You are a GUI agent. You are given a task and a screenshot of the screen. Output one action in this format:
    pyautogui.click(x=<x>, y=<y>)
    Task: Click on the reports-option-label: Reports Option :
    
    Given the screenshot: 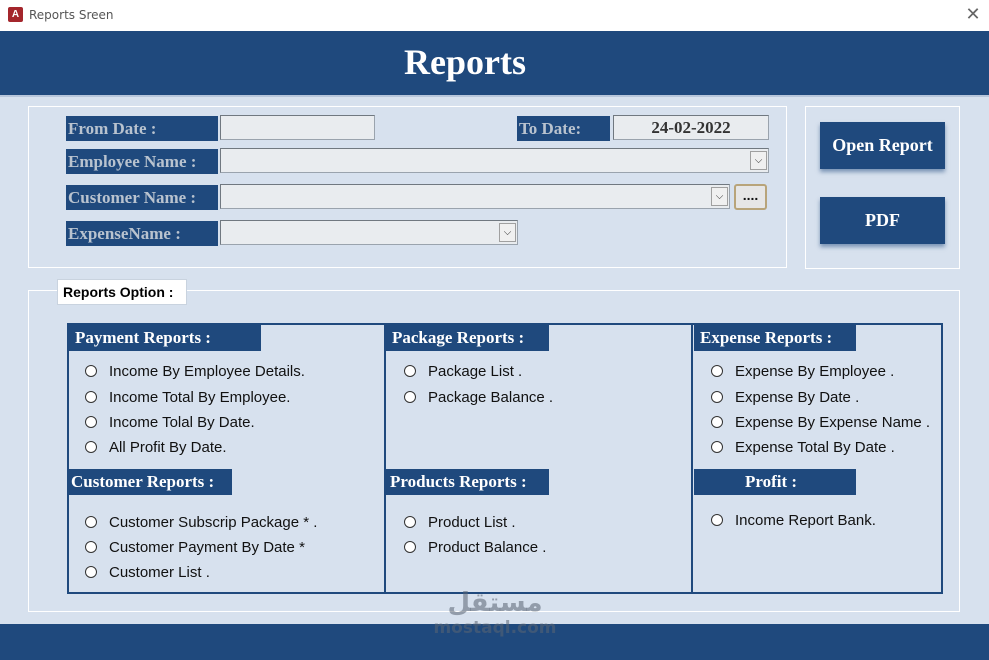 What is the action you would take?
    pyautogui.click(x=122, y=292)
    